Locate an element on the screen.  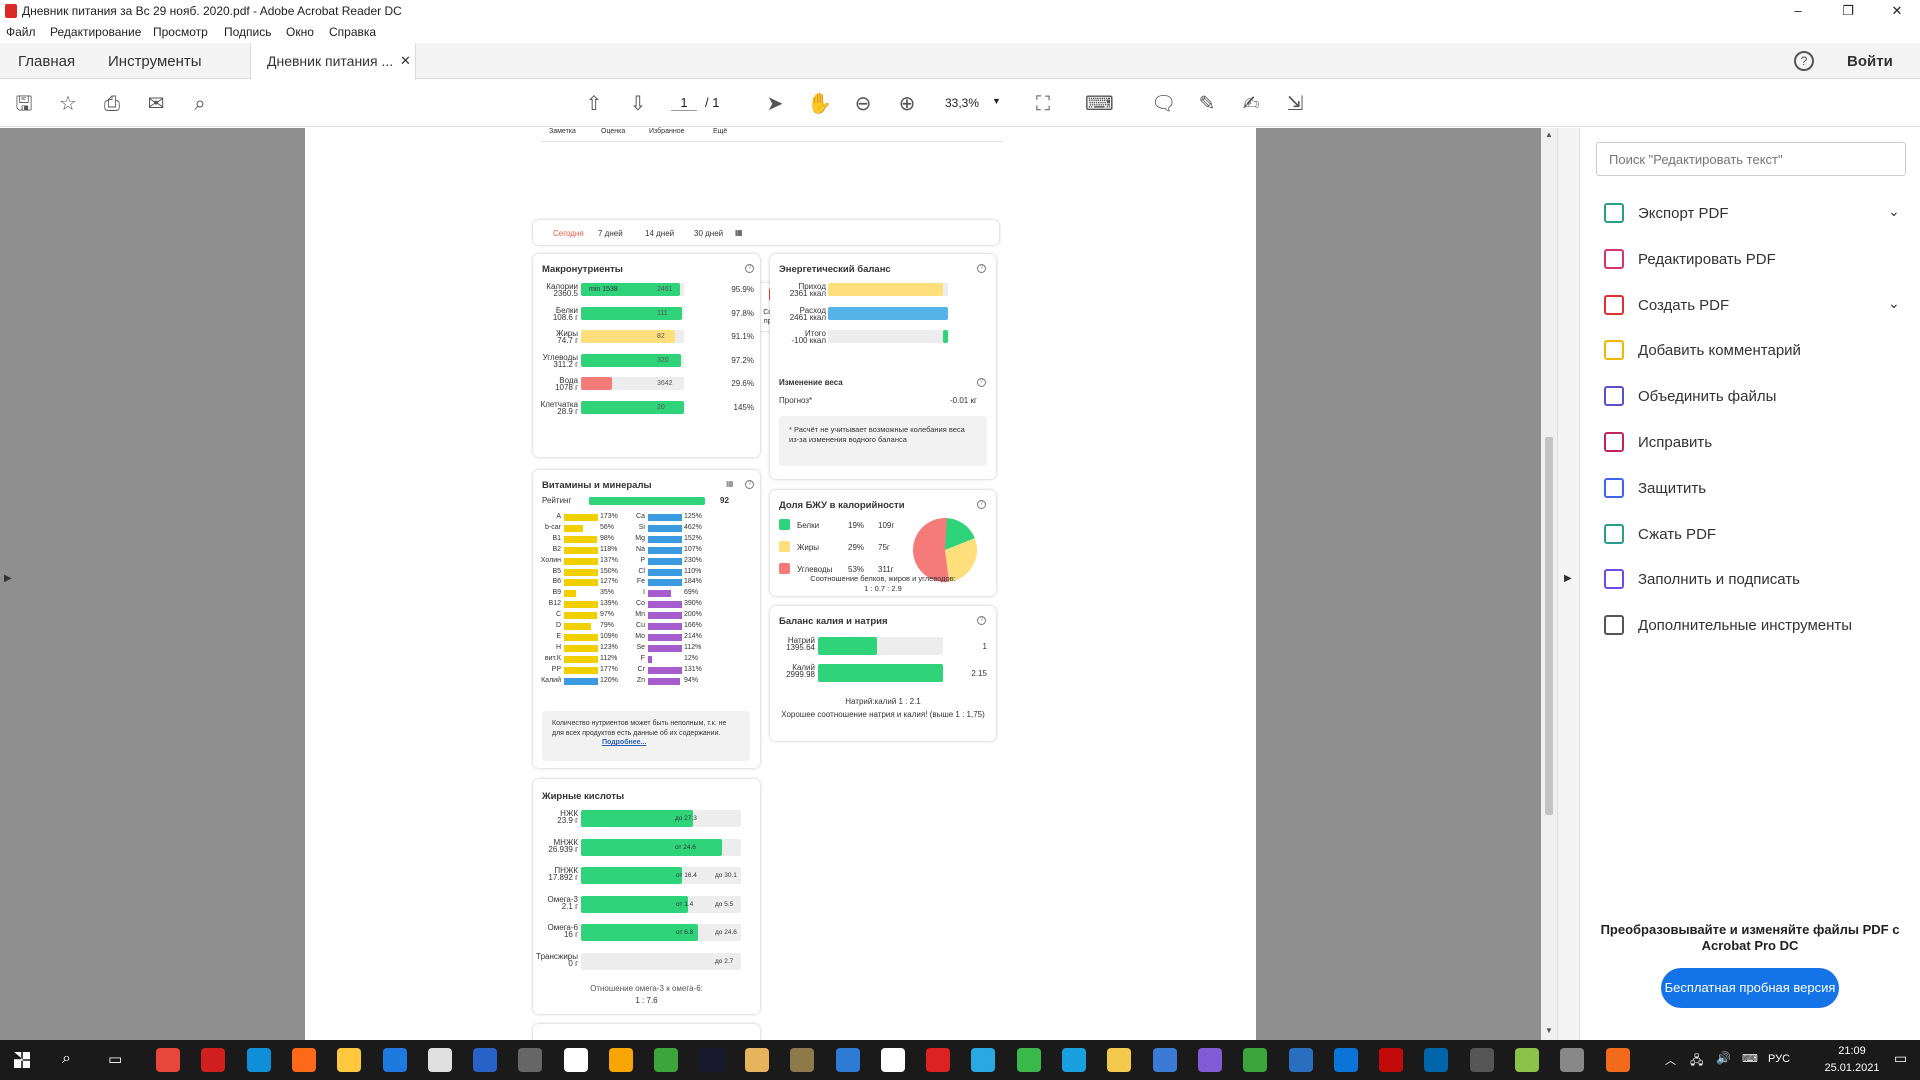
menu-help: Справка is located at coordinates (352, 32).